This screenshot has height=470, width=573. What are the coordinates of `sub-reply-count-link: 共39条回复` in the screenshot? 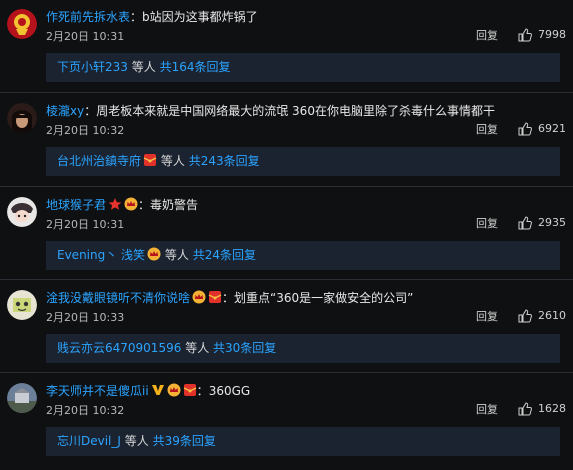 It's located at (184, 441).